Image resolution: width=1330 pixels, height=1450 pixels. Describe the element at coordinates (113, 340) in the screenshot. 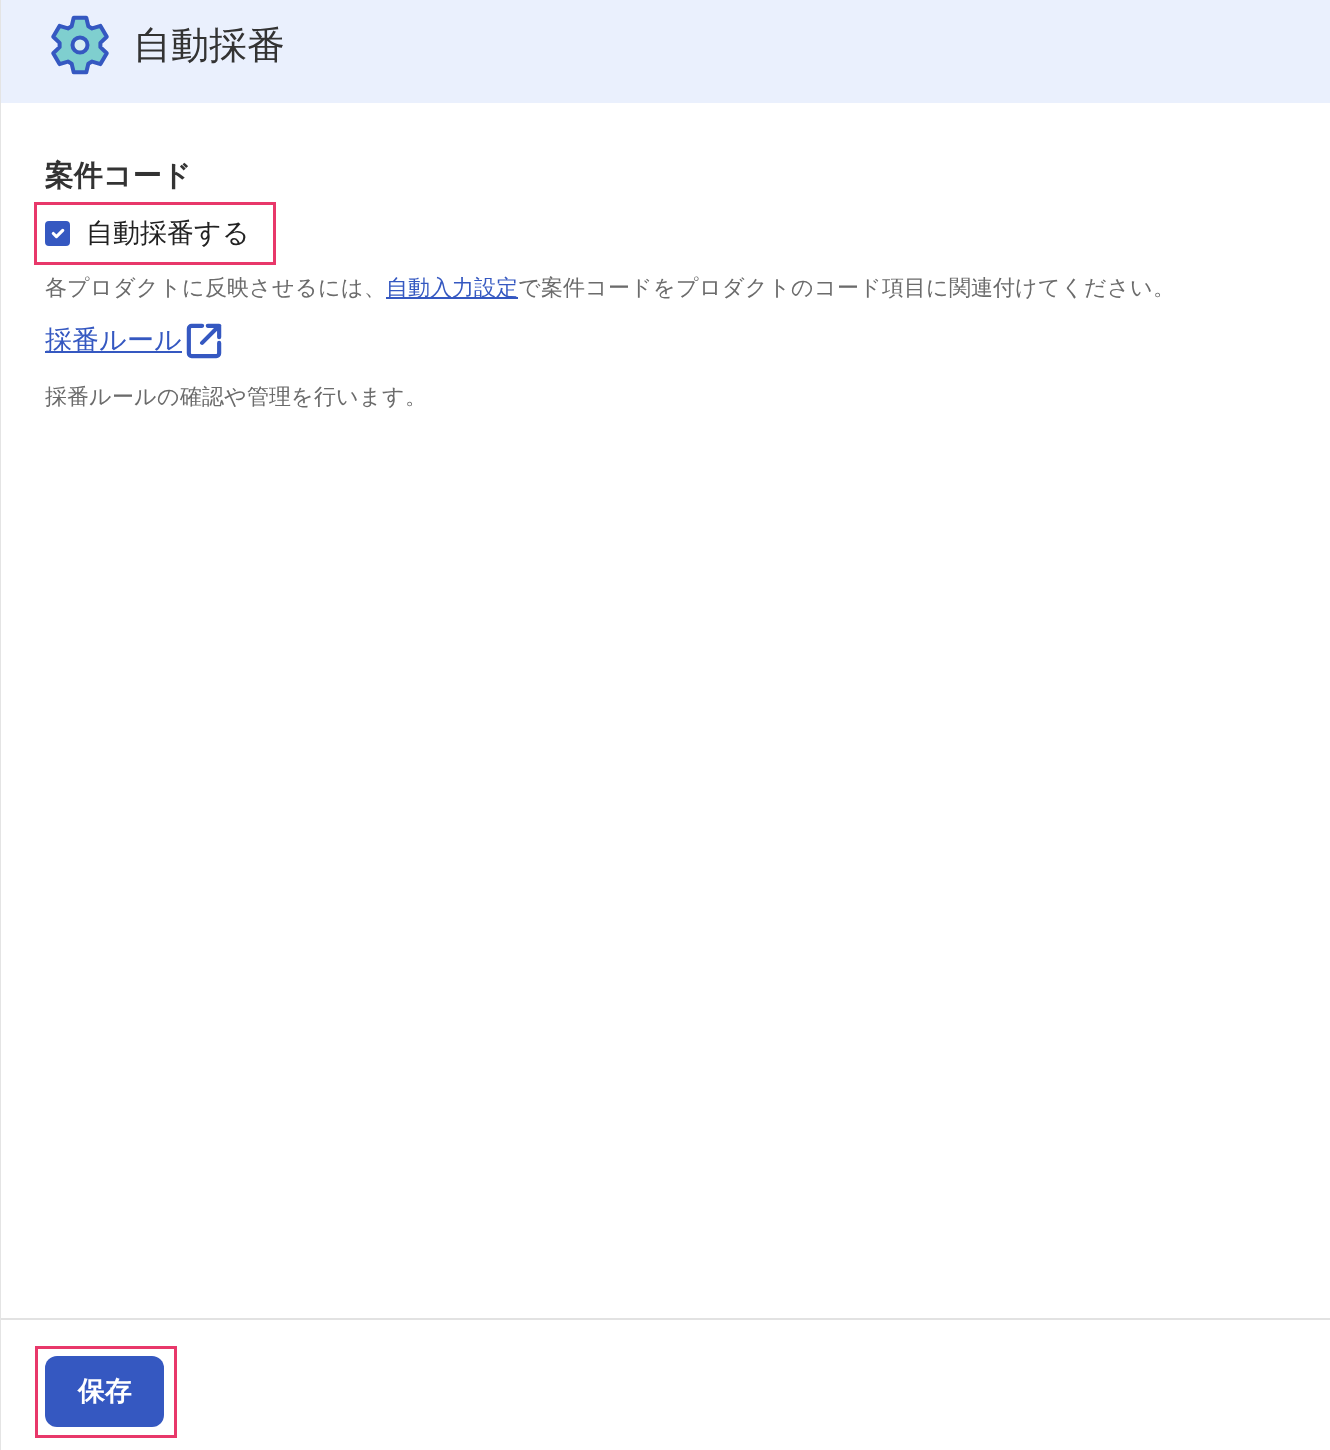

I see `numbering-rule-link: 採番ルール` at that location.